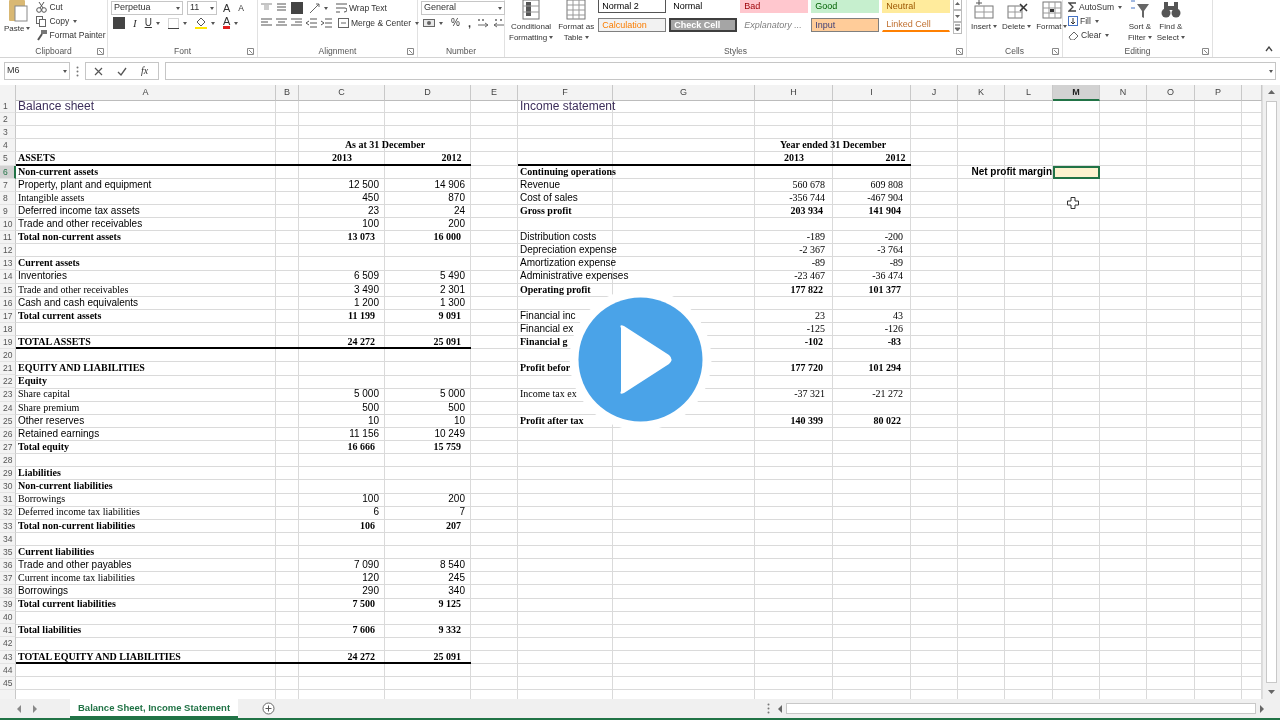  I want to click on column-header: O, so click(1171, 93).